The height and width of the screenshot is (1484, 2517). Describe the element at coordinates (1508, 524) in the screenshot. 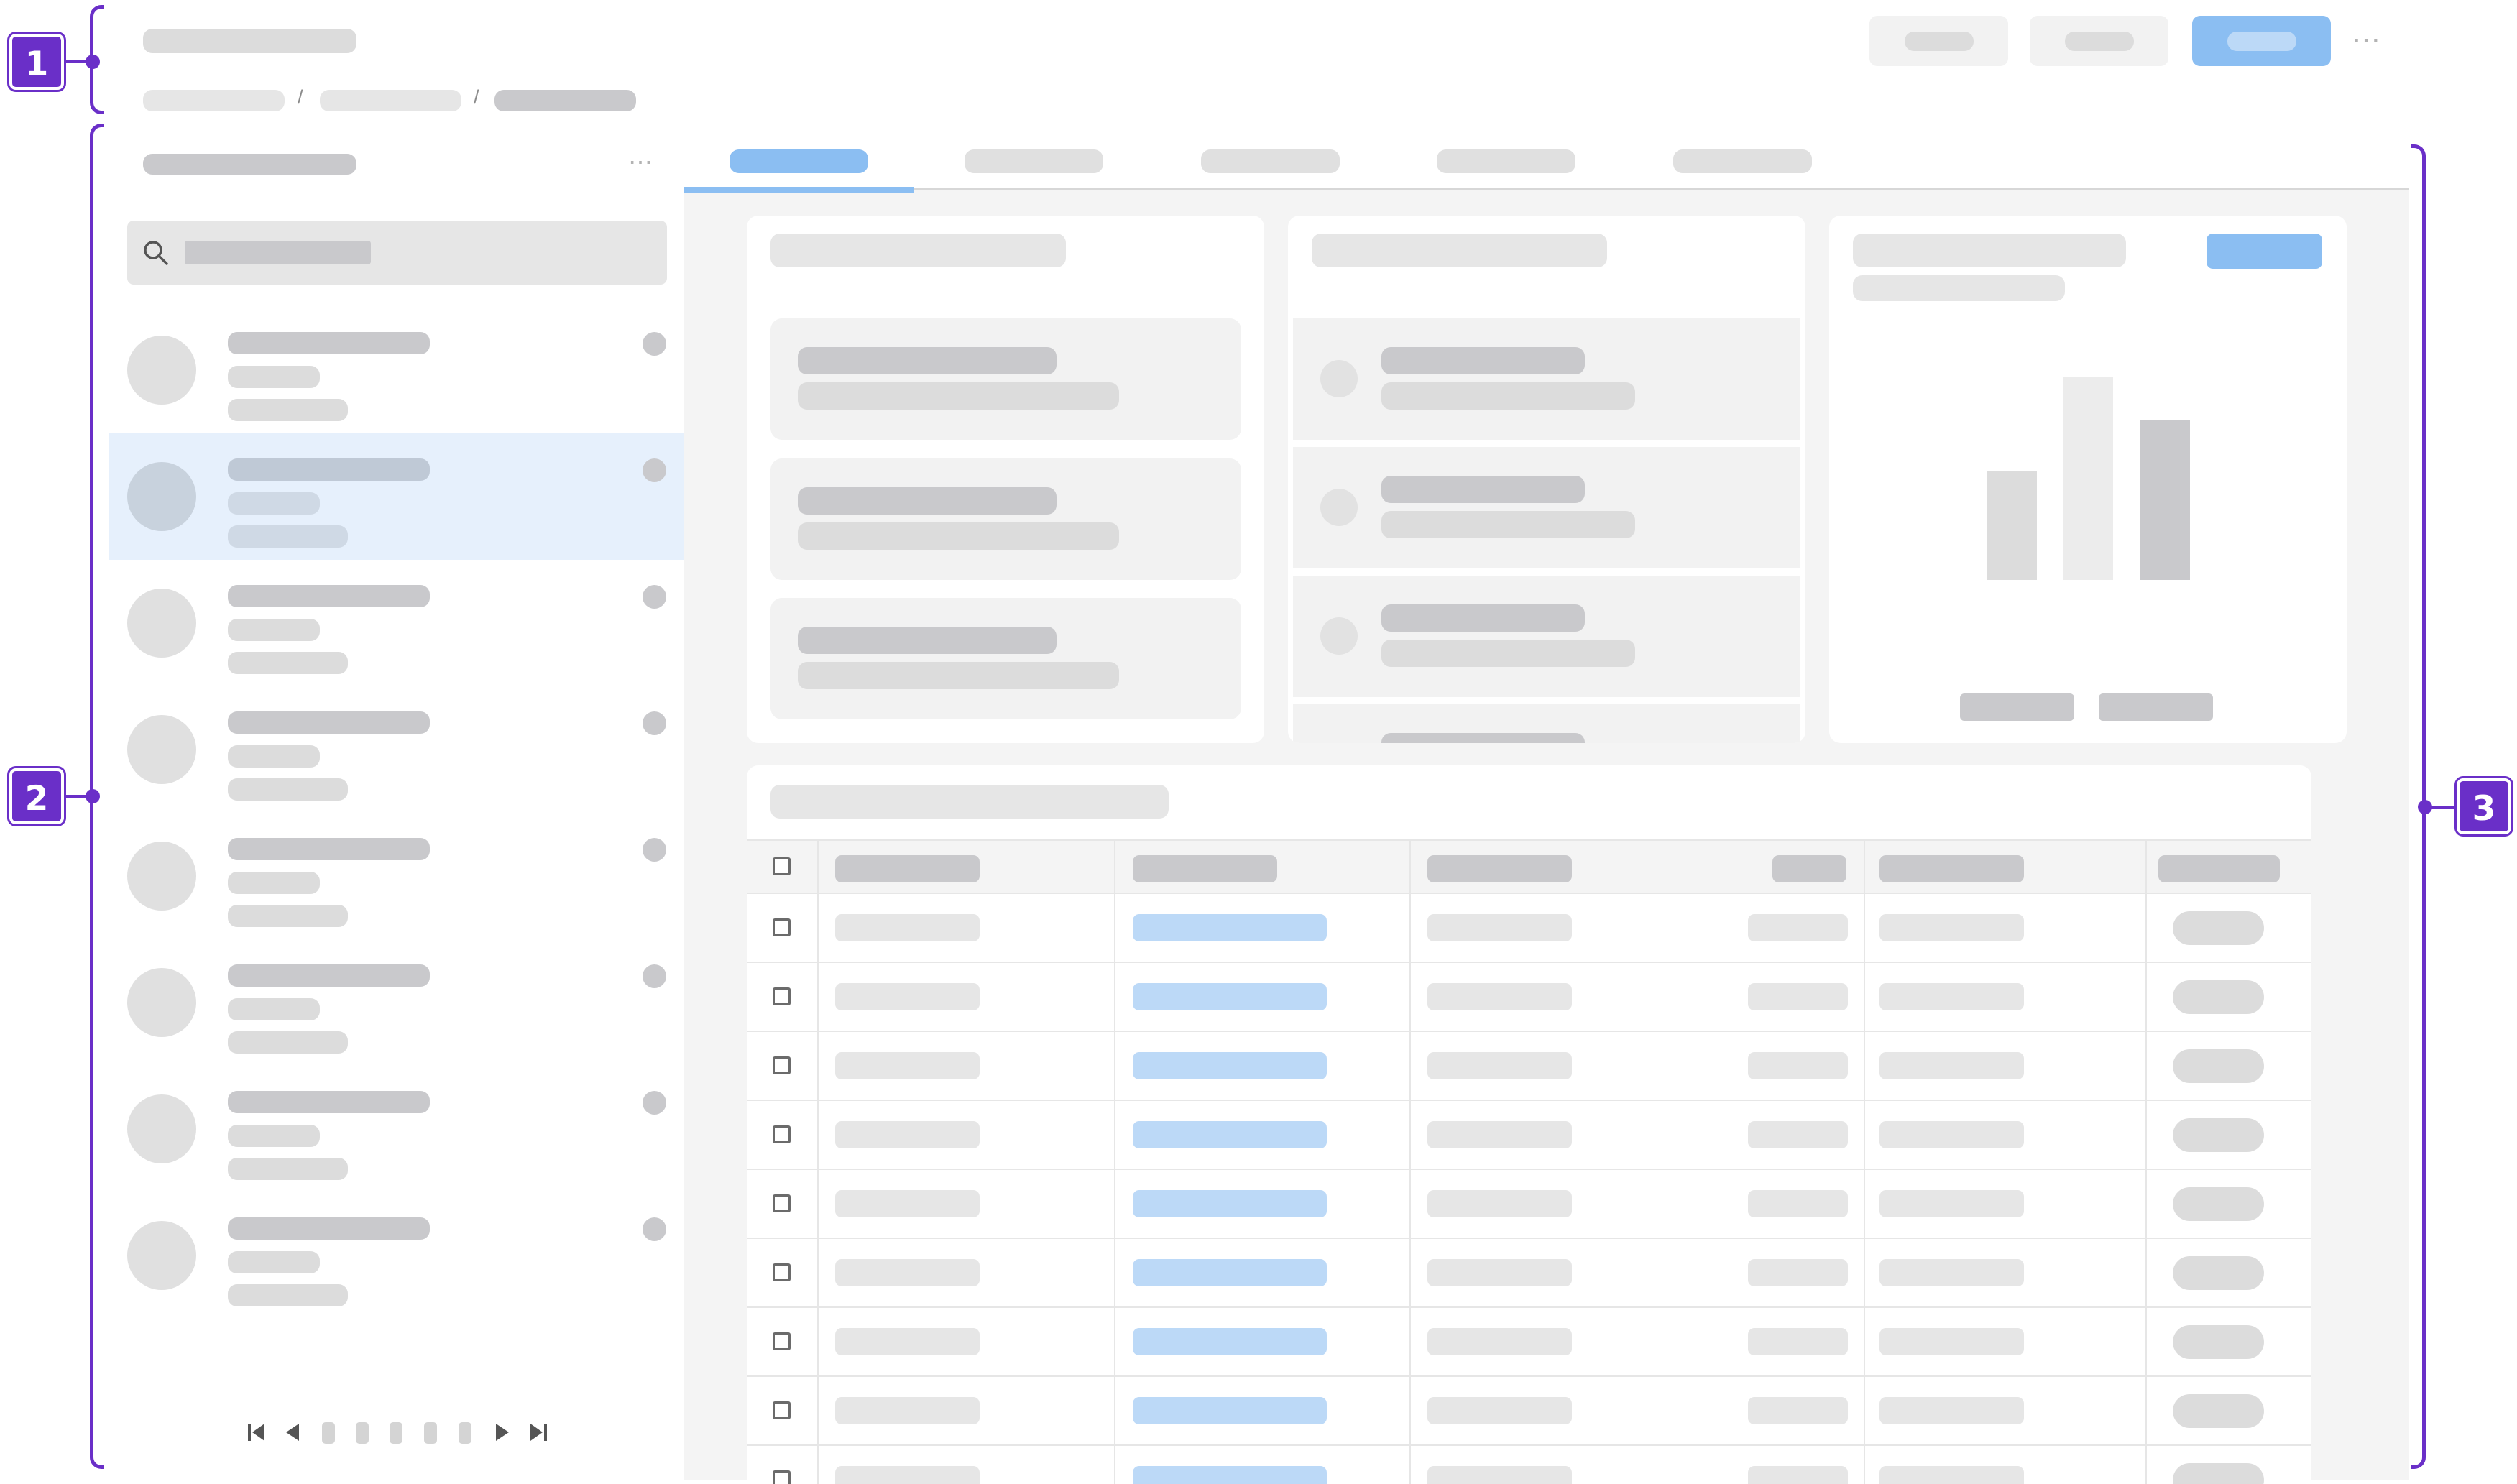

I see `activity-item-subtitle` at that location.